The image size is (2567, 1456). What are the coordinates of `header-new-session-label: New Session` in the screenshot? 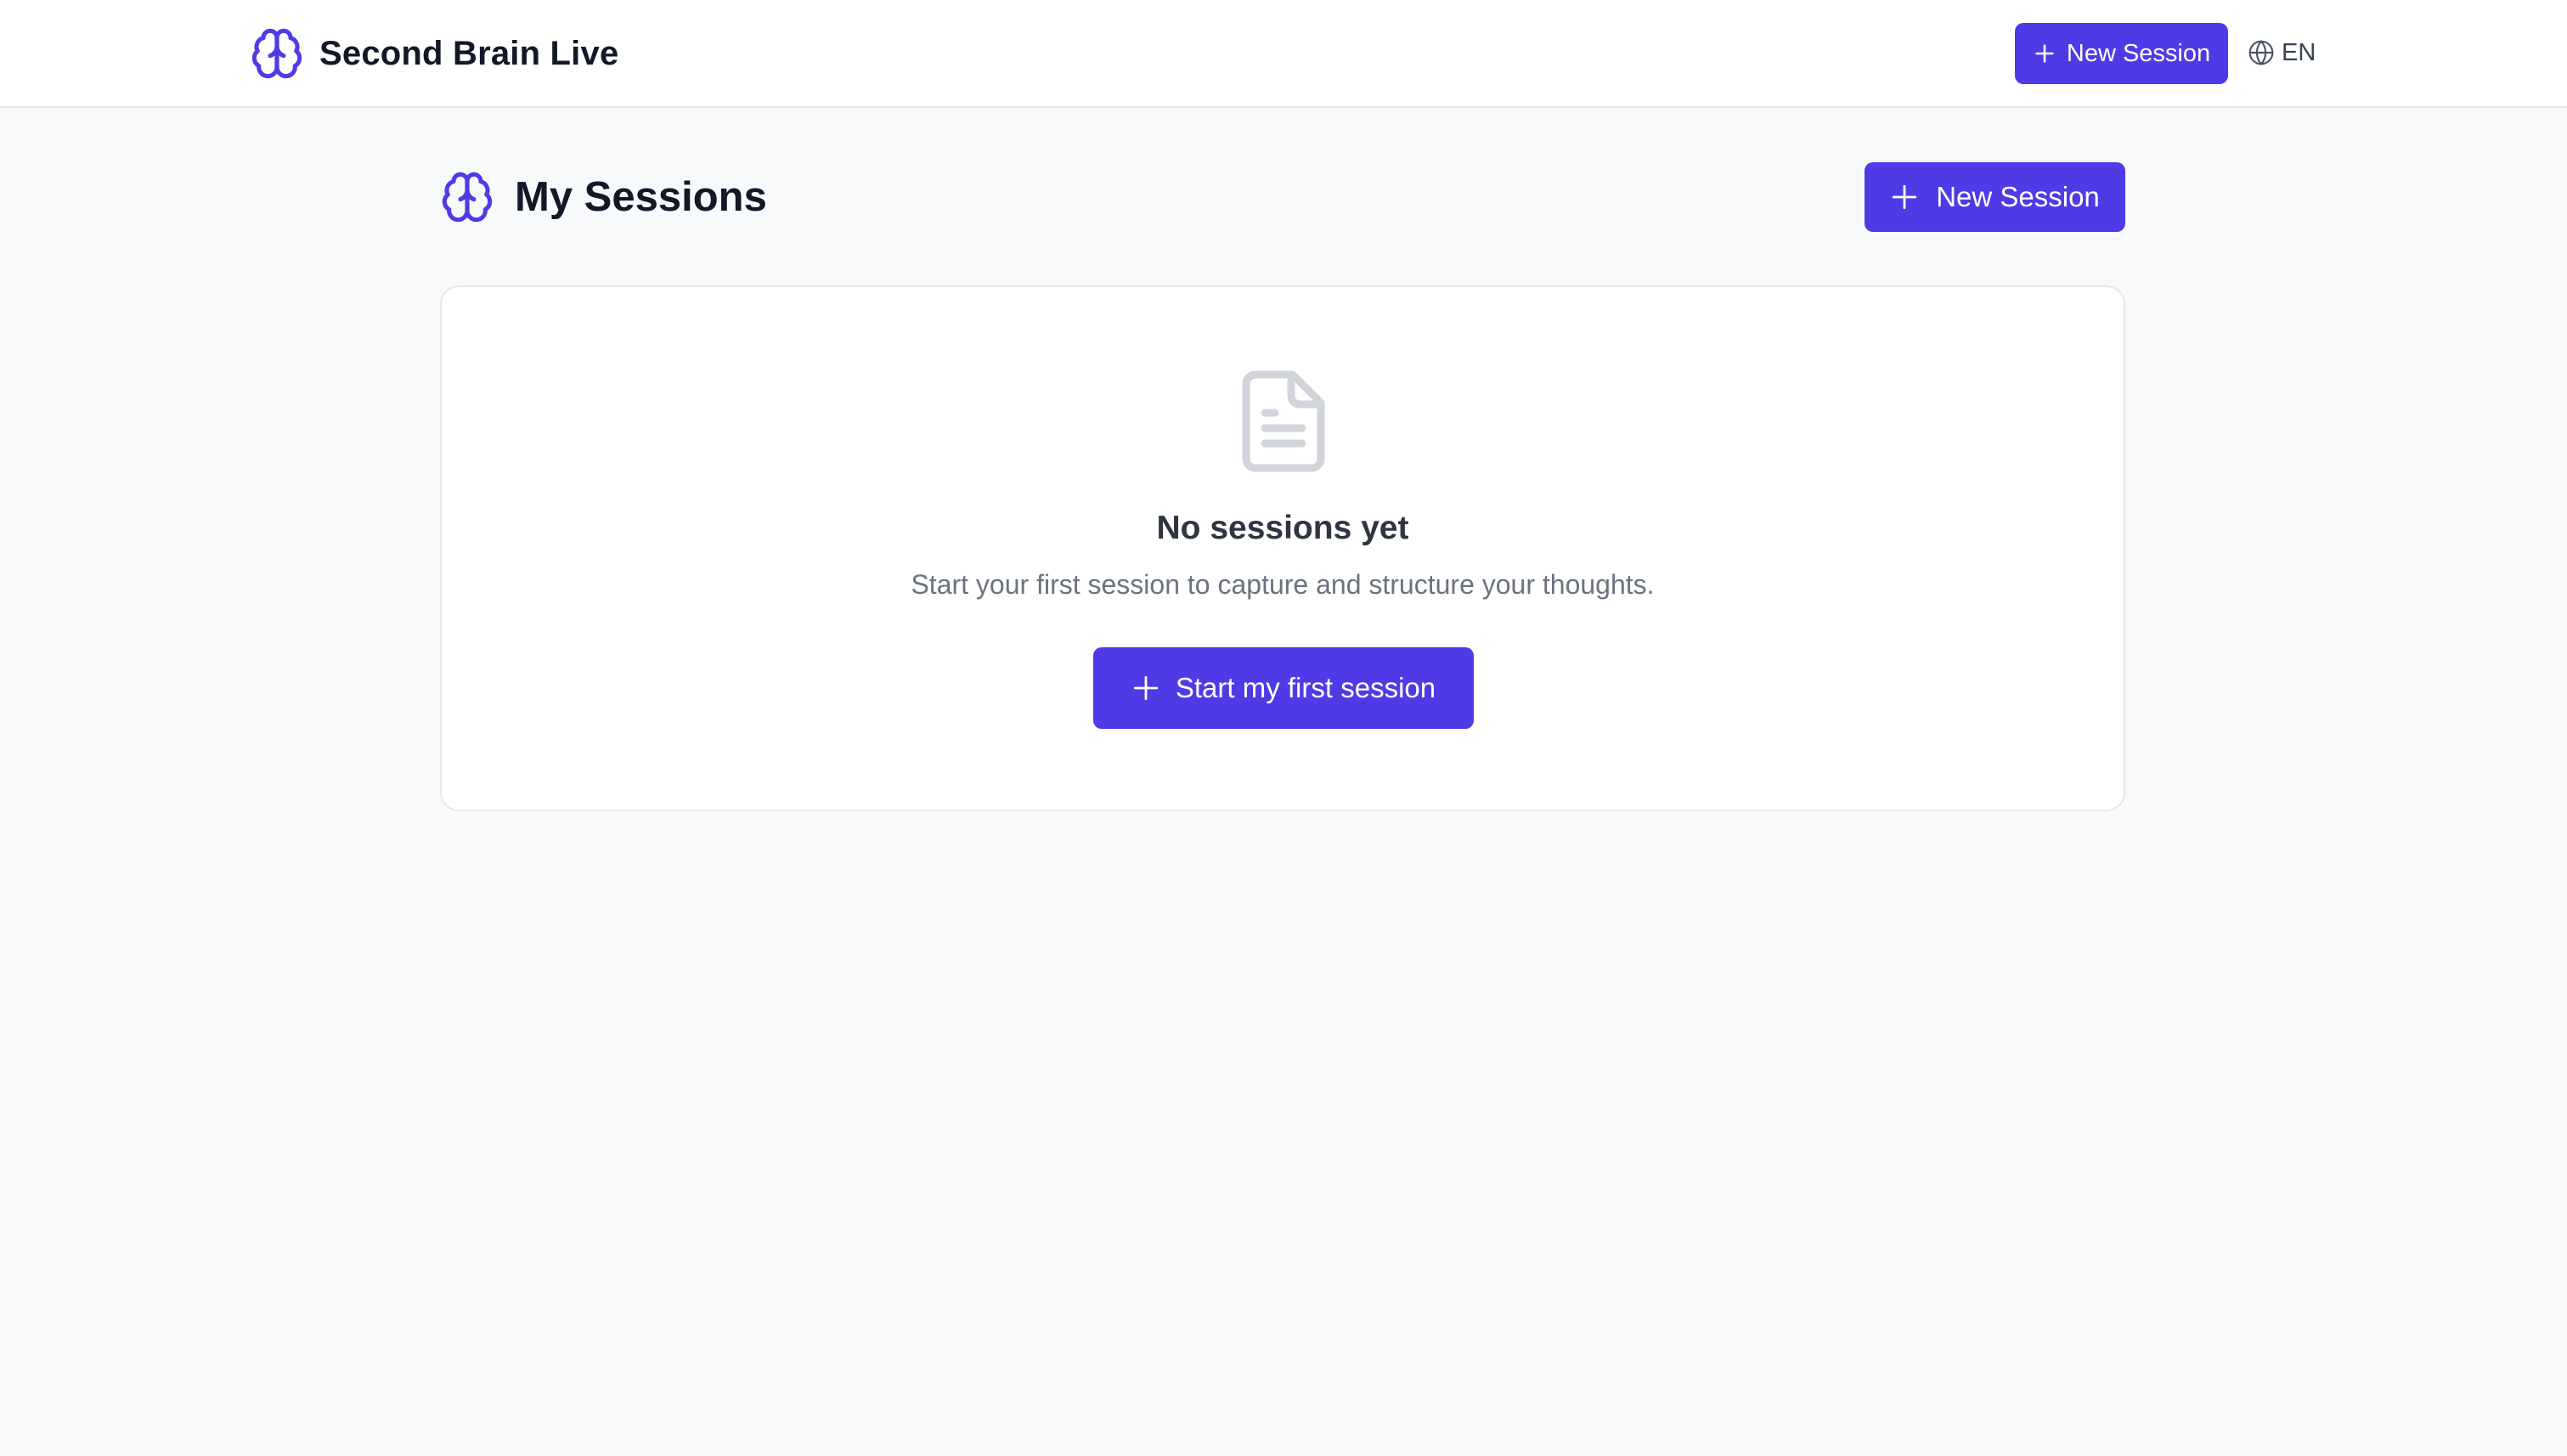 It's located at (2138, 53).